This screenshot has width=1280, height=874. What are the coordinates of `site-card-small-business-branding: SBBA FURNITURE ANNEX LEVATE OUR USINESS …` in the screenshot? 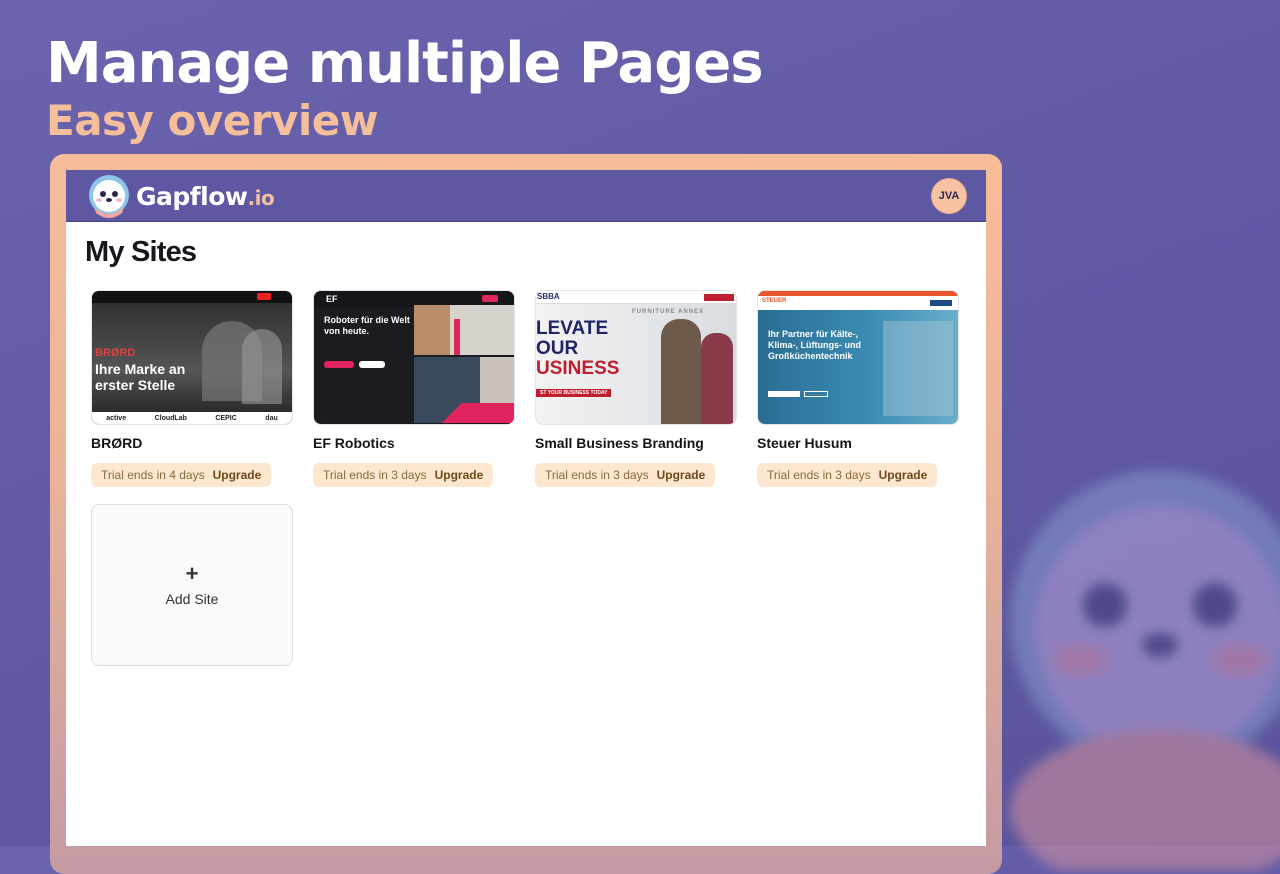 It's located at (636, 388).